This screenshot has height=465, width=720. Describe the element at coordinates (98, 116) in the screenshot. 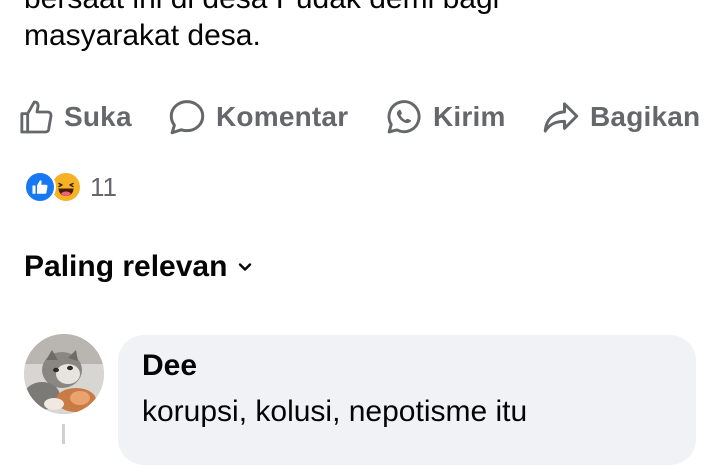

I see `like-label: Suka` at that location.